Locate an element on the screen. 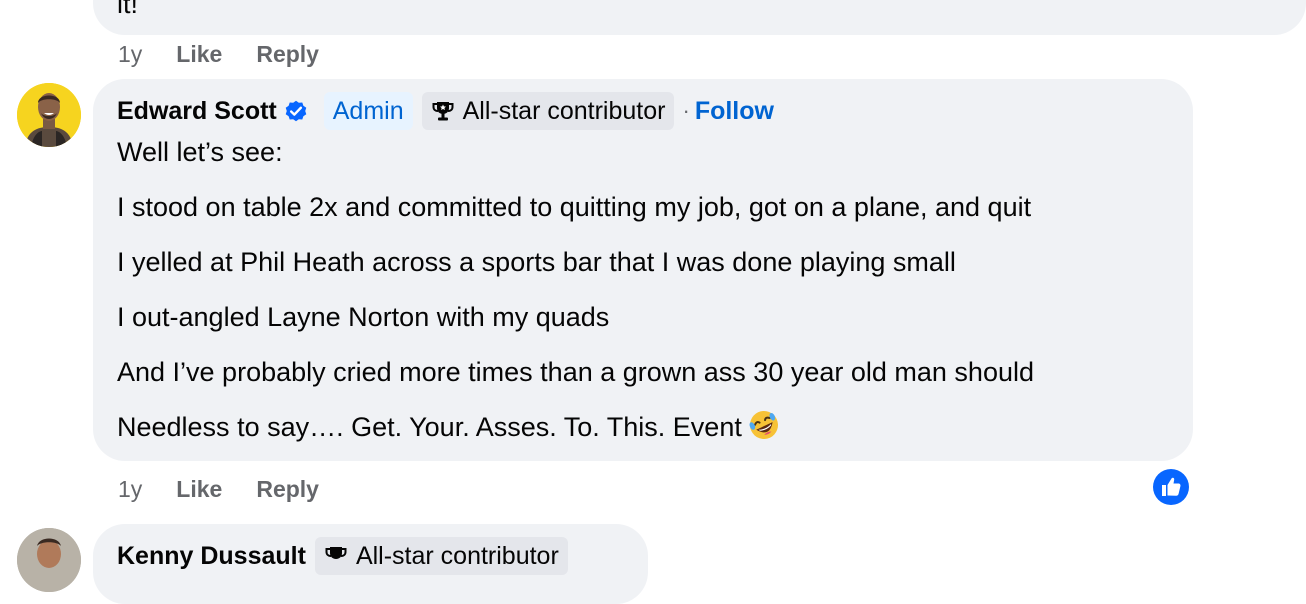 The image size is (1306, 604). author-name: Kenny Dussault is located at coordinates (211, 556).